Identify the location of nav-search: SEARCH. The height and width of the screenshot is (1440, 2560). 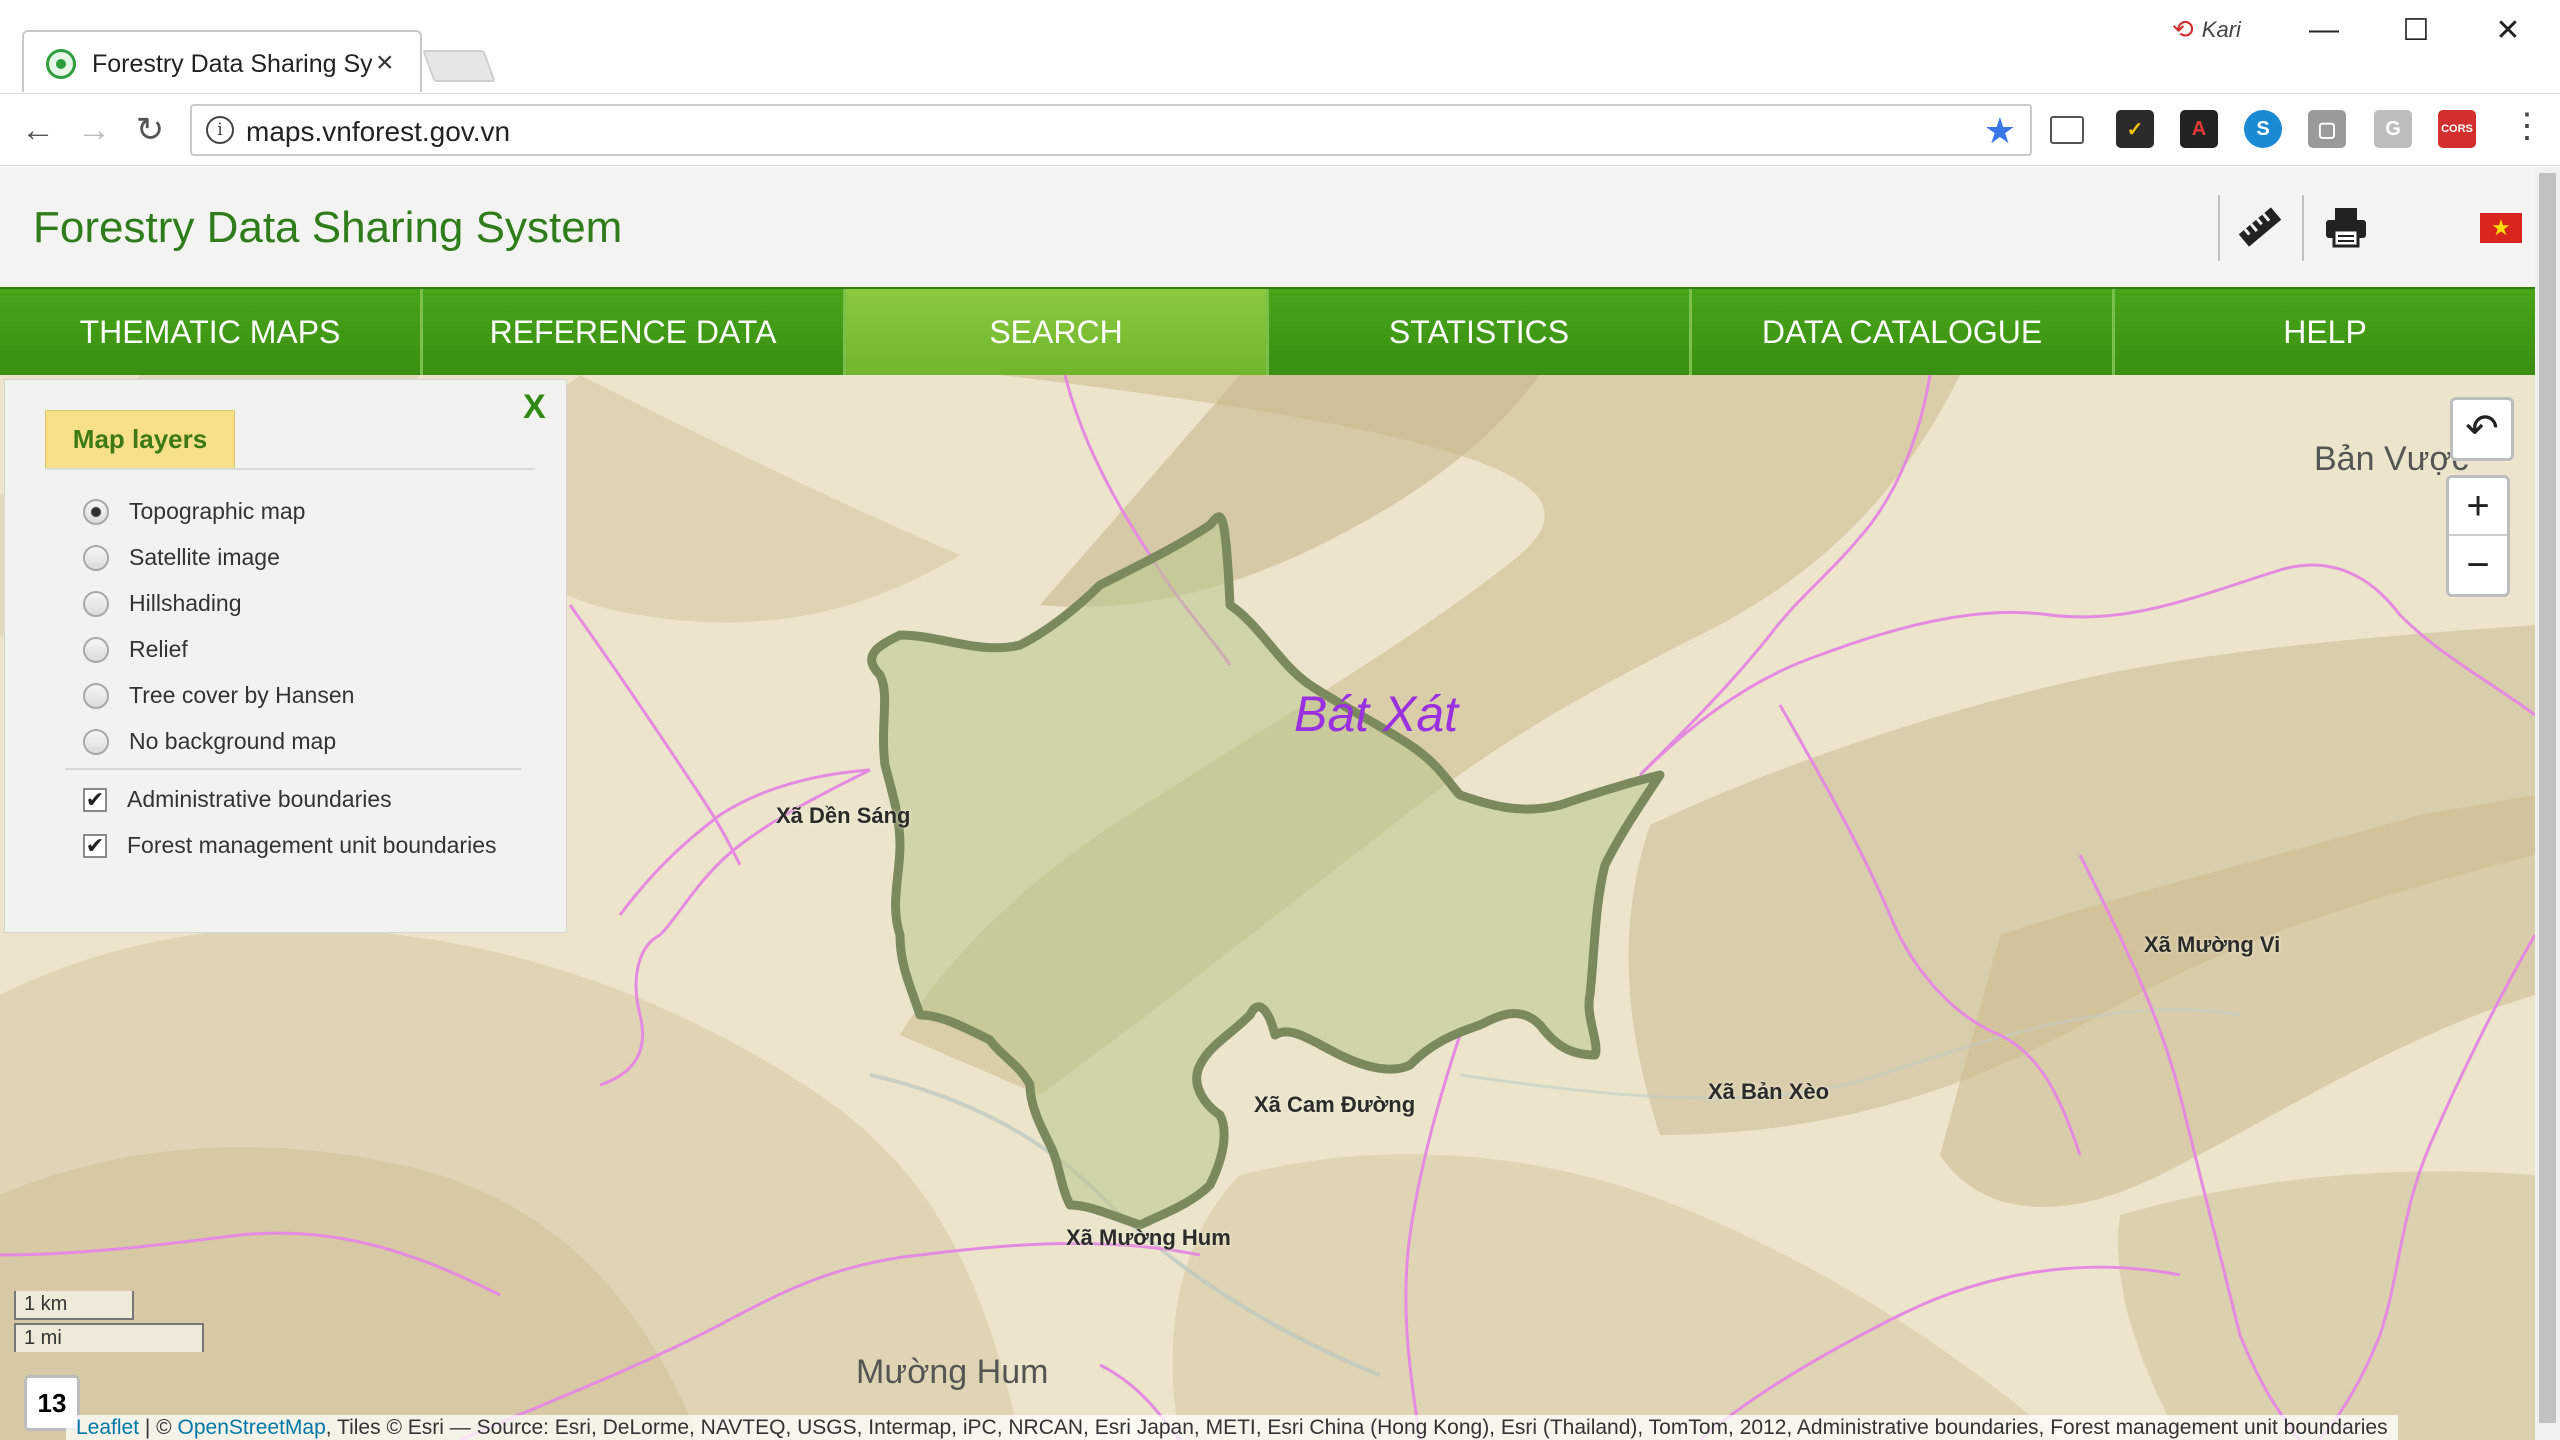
(1057, 332).